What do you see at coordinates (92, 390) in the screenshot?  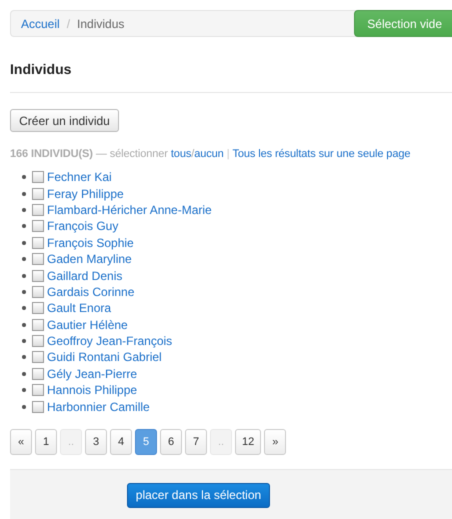 I see `individual-link: Hannois Philippe` at bounding box center [92, 390].